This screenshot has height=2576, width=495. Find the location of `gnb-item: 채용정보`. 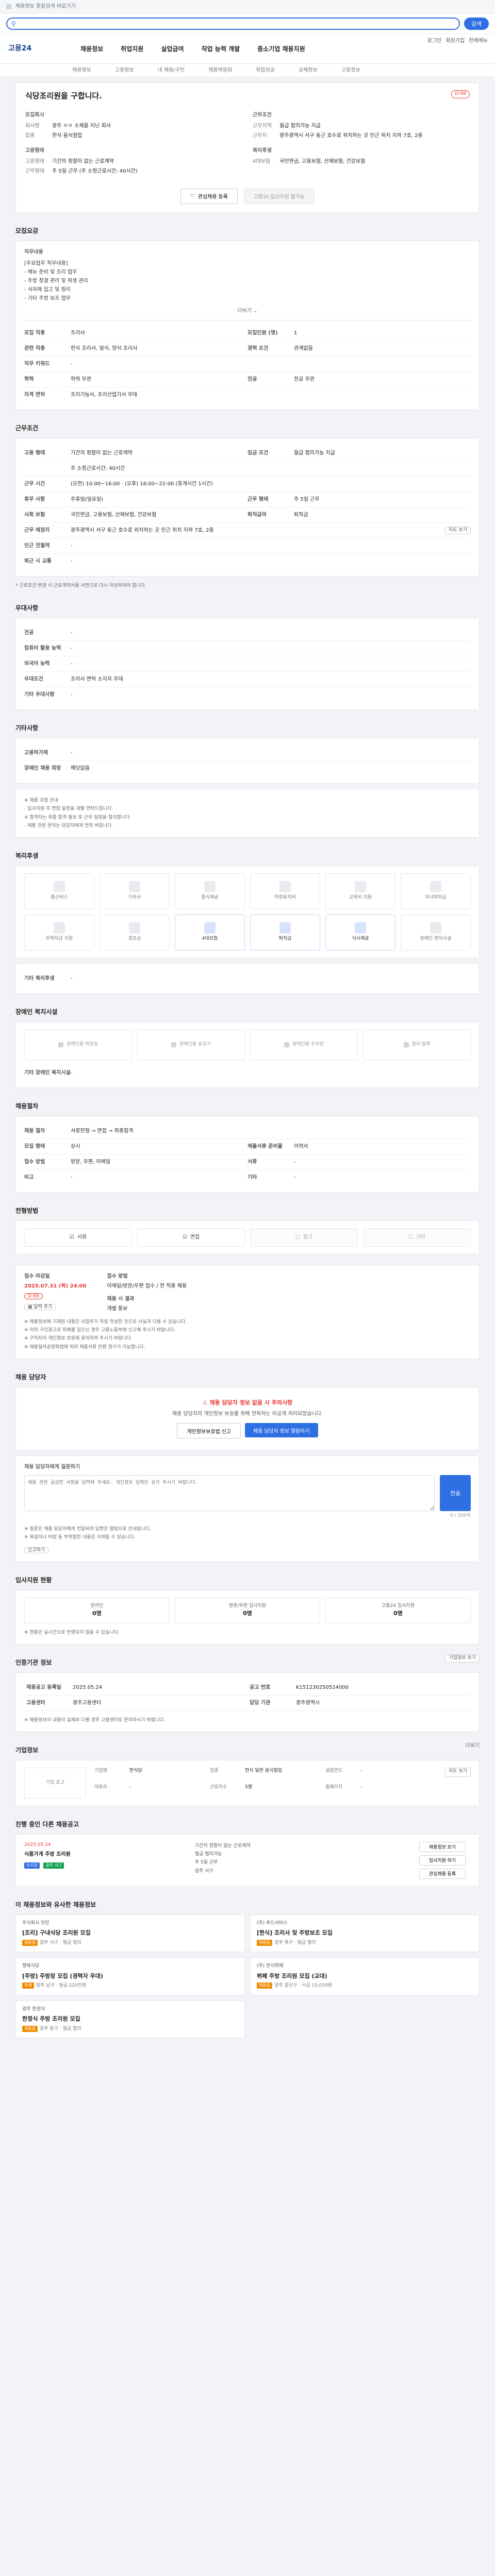

gnb-item: 채용정보 is located at coordinates (91, 49).